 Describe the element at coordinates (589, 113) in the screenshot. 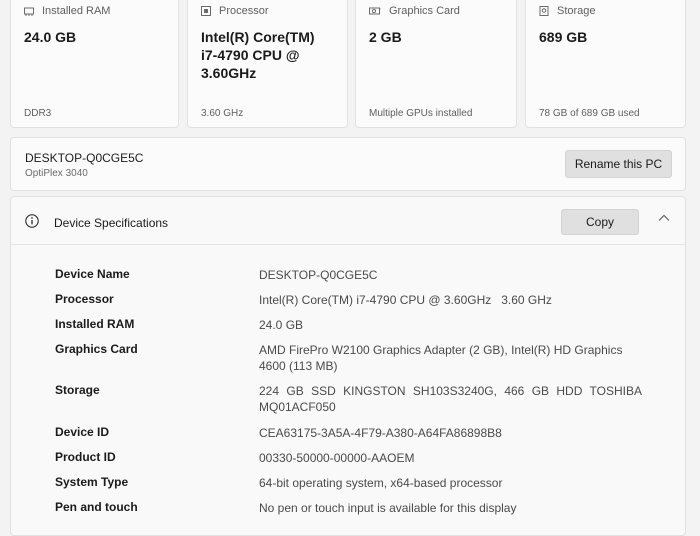

I see `card-subtitle: 78 GB of 689 GB used` at that location.